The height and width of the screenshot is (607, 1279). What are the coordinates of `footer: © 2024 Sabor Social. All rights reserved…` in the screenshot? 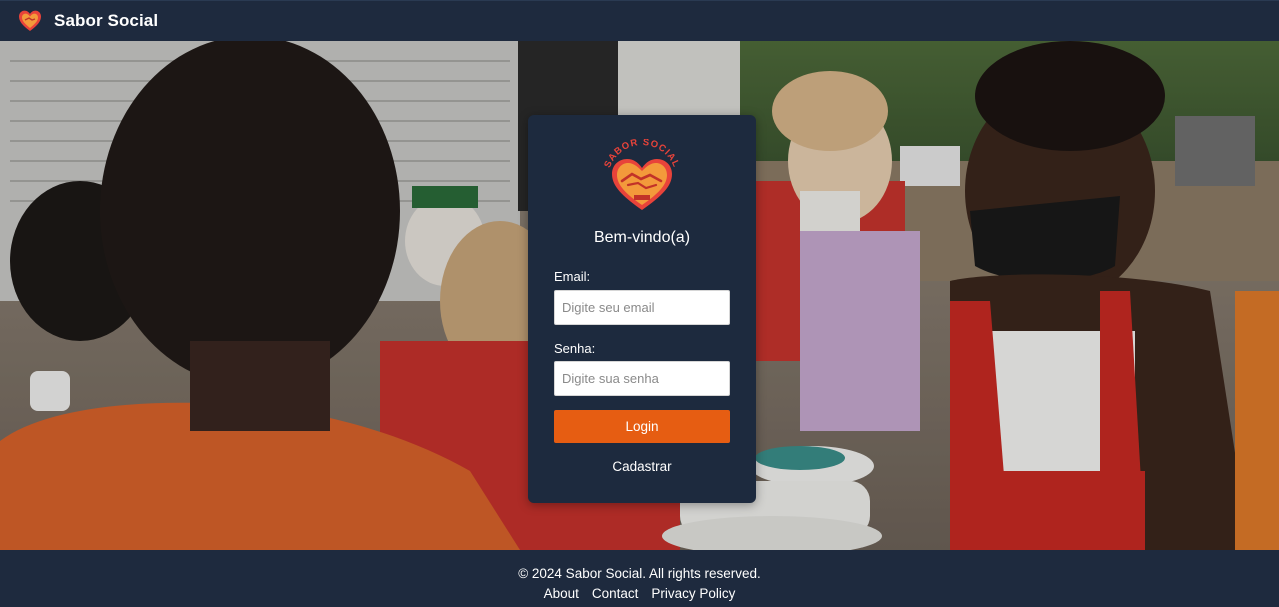 It's located at (639, 578).